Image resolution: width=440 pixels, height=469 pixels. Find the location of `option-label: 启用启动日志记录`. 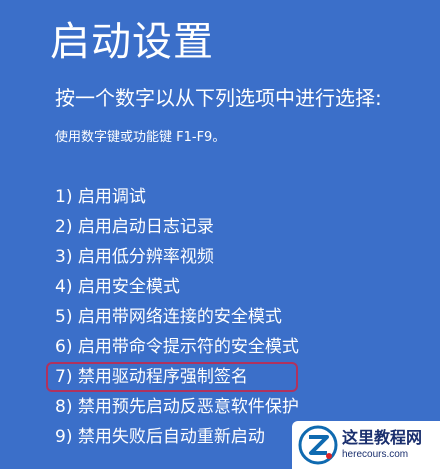

option-label: 启用启动日志记录 is located at coordinates (145, 227).